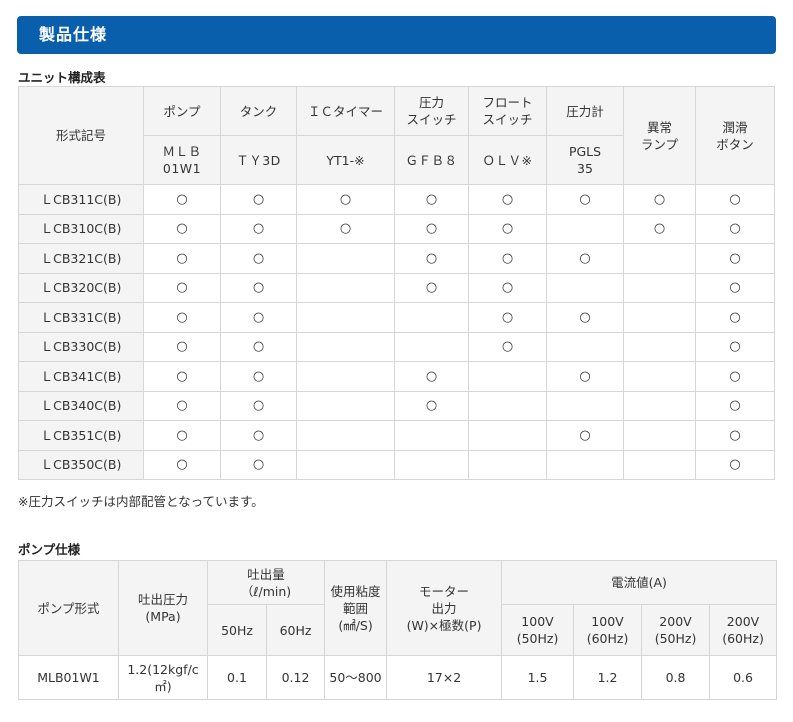 The image size is (793, 722). What do you see at coordinates (237, 677) in the screenshot?
I see `cell-discharge-50hz: 0.1` at bounding box center [237, 677].